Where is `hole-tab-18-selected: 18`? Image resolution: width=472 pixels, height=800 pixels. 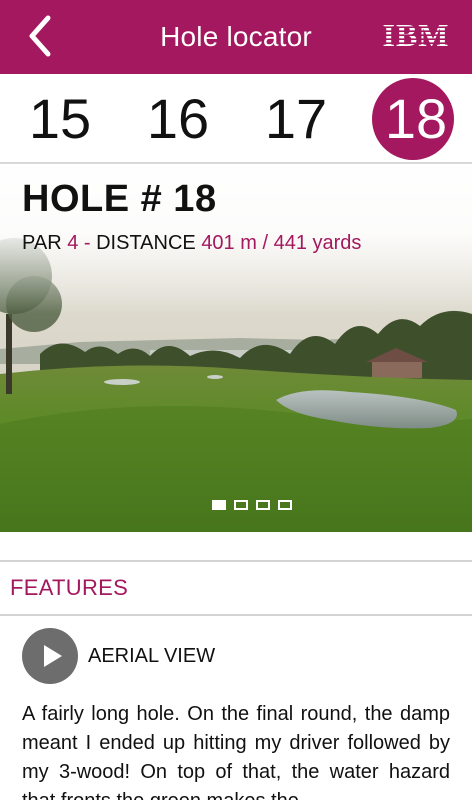 hole-tab-18-selected: 18 is located at coordinates (416, 119).